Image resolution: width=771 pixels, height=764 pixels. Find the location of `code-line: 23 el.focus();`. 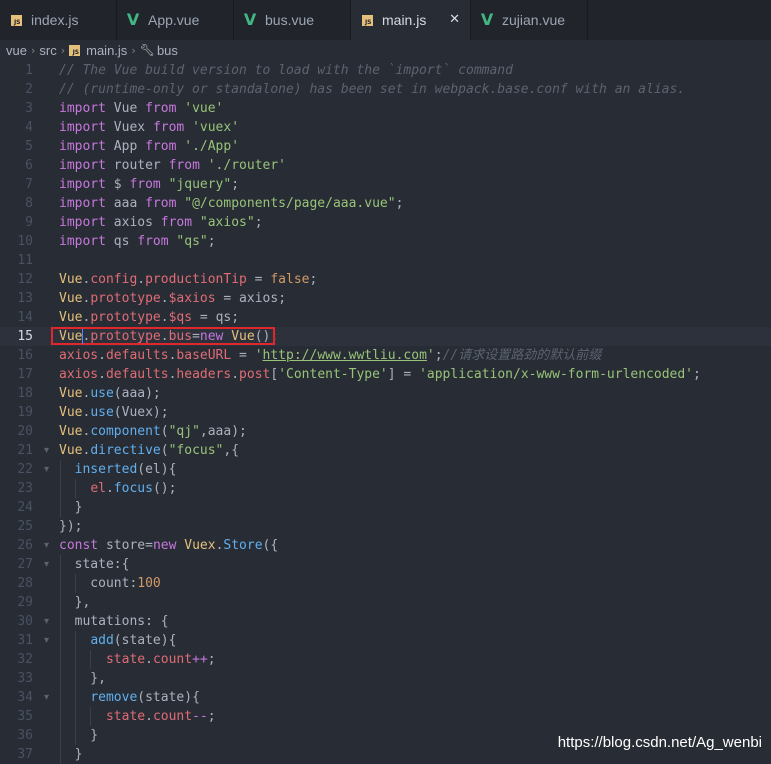

code-line: 23 el.focus(); is located at coordinates (385, 488).